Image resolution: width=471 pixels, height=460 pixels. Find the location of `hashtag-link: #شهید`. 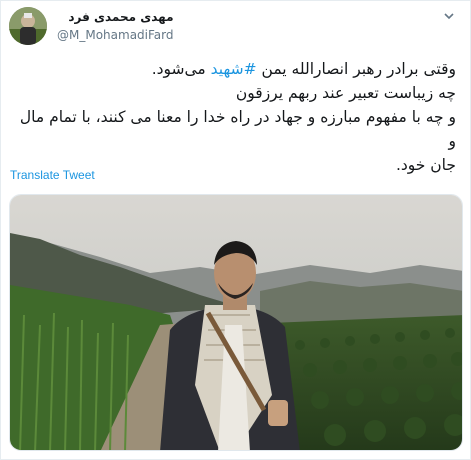

hashtag-link: #شهید is located at coordinates (234, 69).